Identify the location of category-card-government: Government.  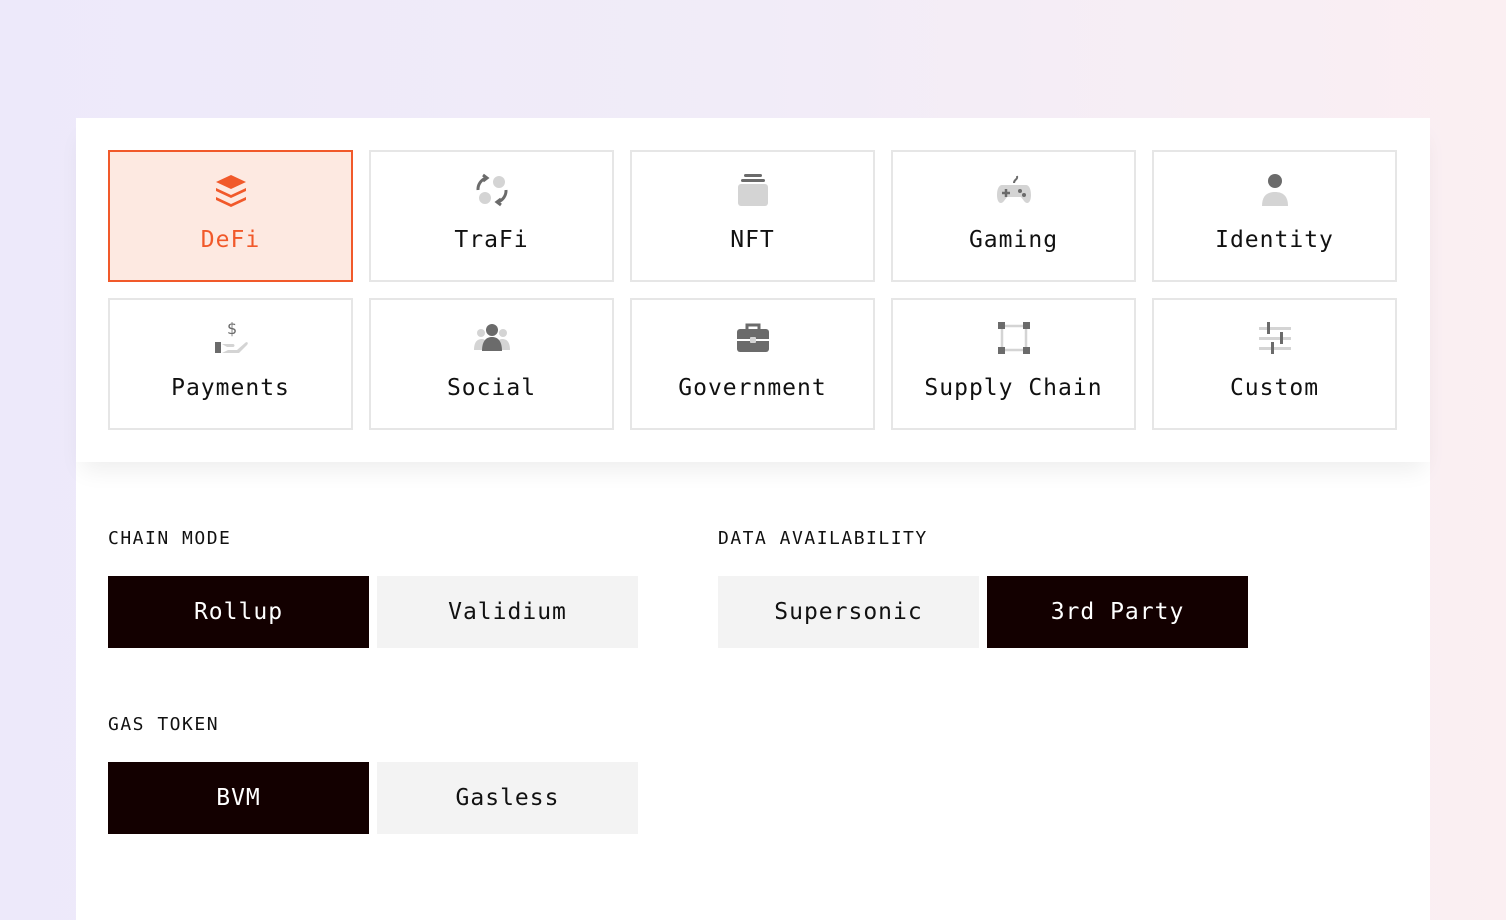
(752, 364).